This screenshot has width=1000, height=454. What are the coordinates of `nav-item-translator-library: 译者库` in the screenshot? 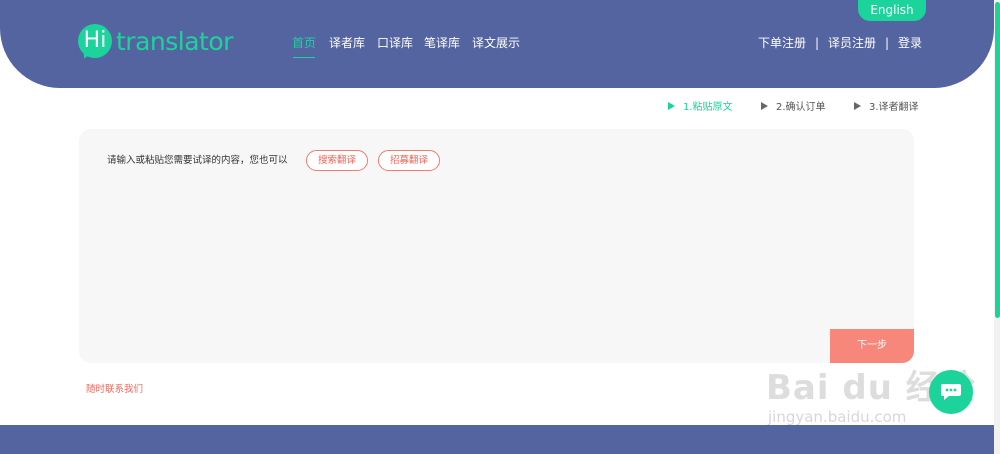 It's located at (347, 43).